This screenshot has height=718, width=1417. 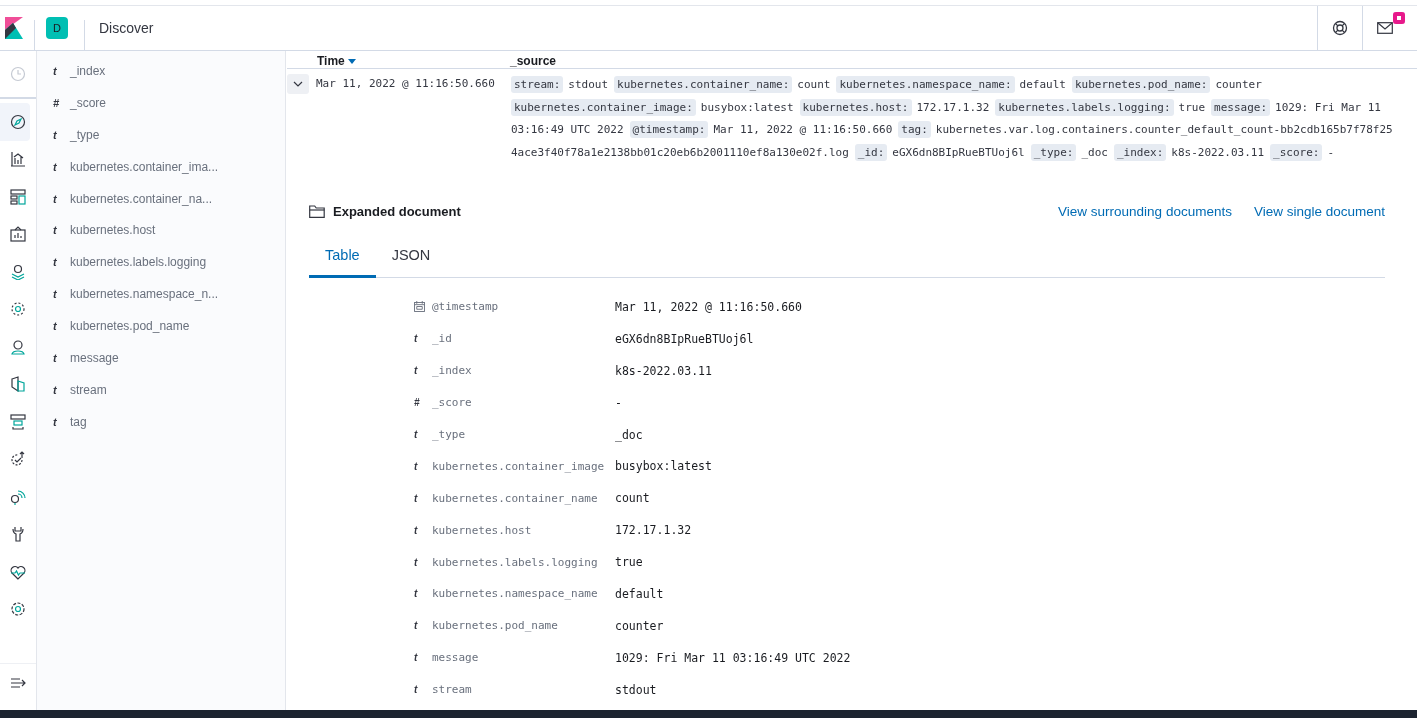 What do you see at coordinates (351, 61) in the screenshot?
I see `sort-arrow-icon` at bounding box center [351, 61].